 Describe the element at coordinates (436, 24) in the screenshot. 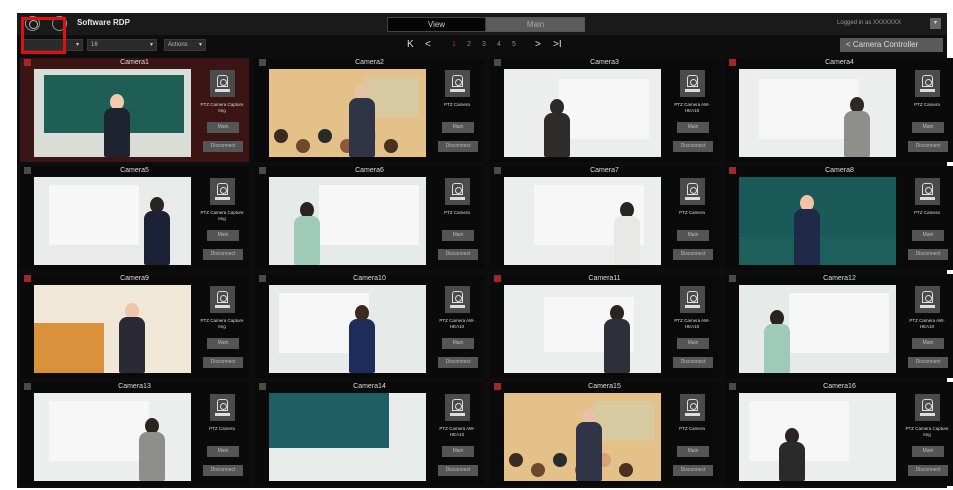

I see `tab-view: View` at that location.